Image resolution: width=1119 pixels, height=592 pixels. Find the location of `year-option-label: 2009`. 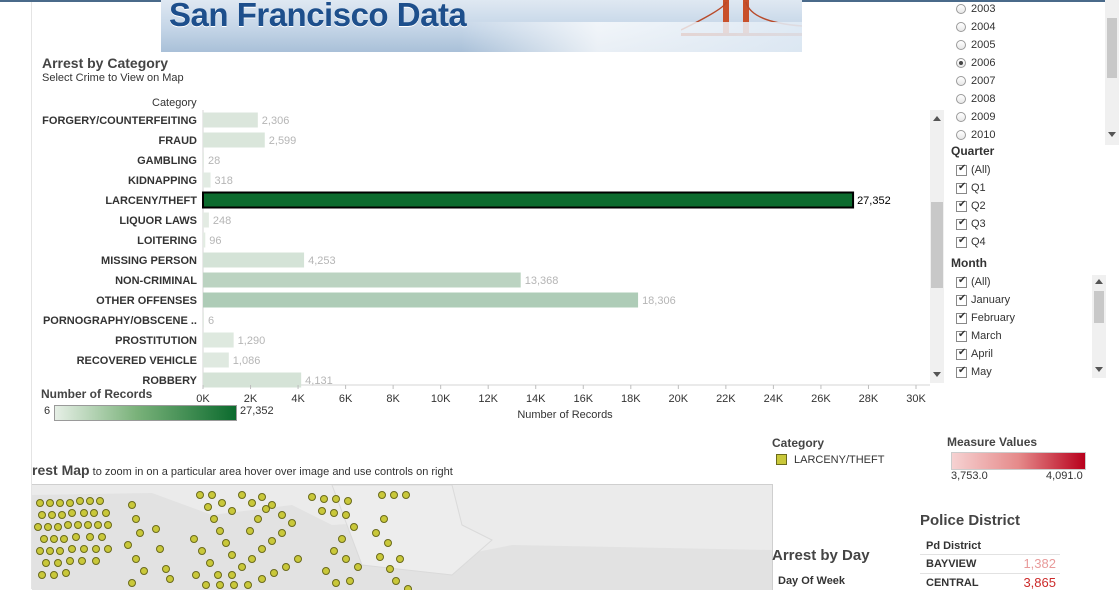

year-option-label: 2009 is located at coordinates (983, 117).